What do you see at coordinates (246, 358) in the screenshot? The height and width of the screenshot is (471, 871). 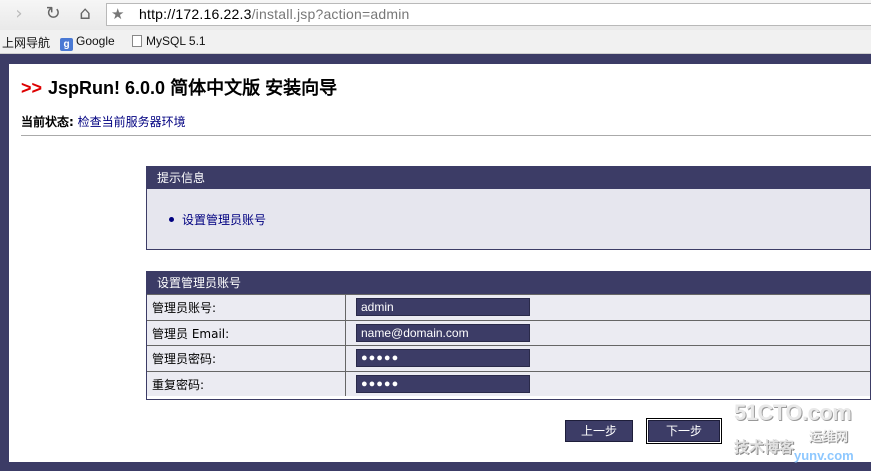 I see `password-label: 管理员密码:` at bounding box center [246, 358].